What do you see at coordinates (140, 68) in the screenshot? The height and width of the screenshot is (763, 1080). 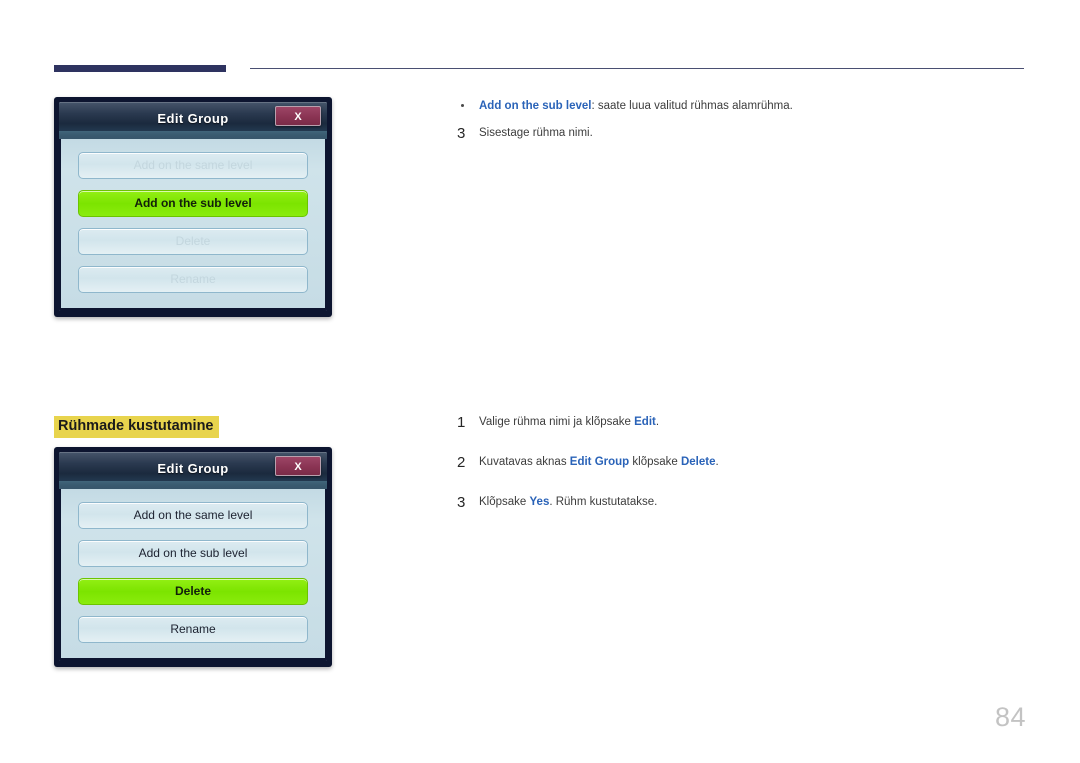 I see `header-rule-thick` at bounding box center [140, 68].